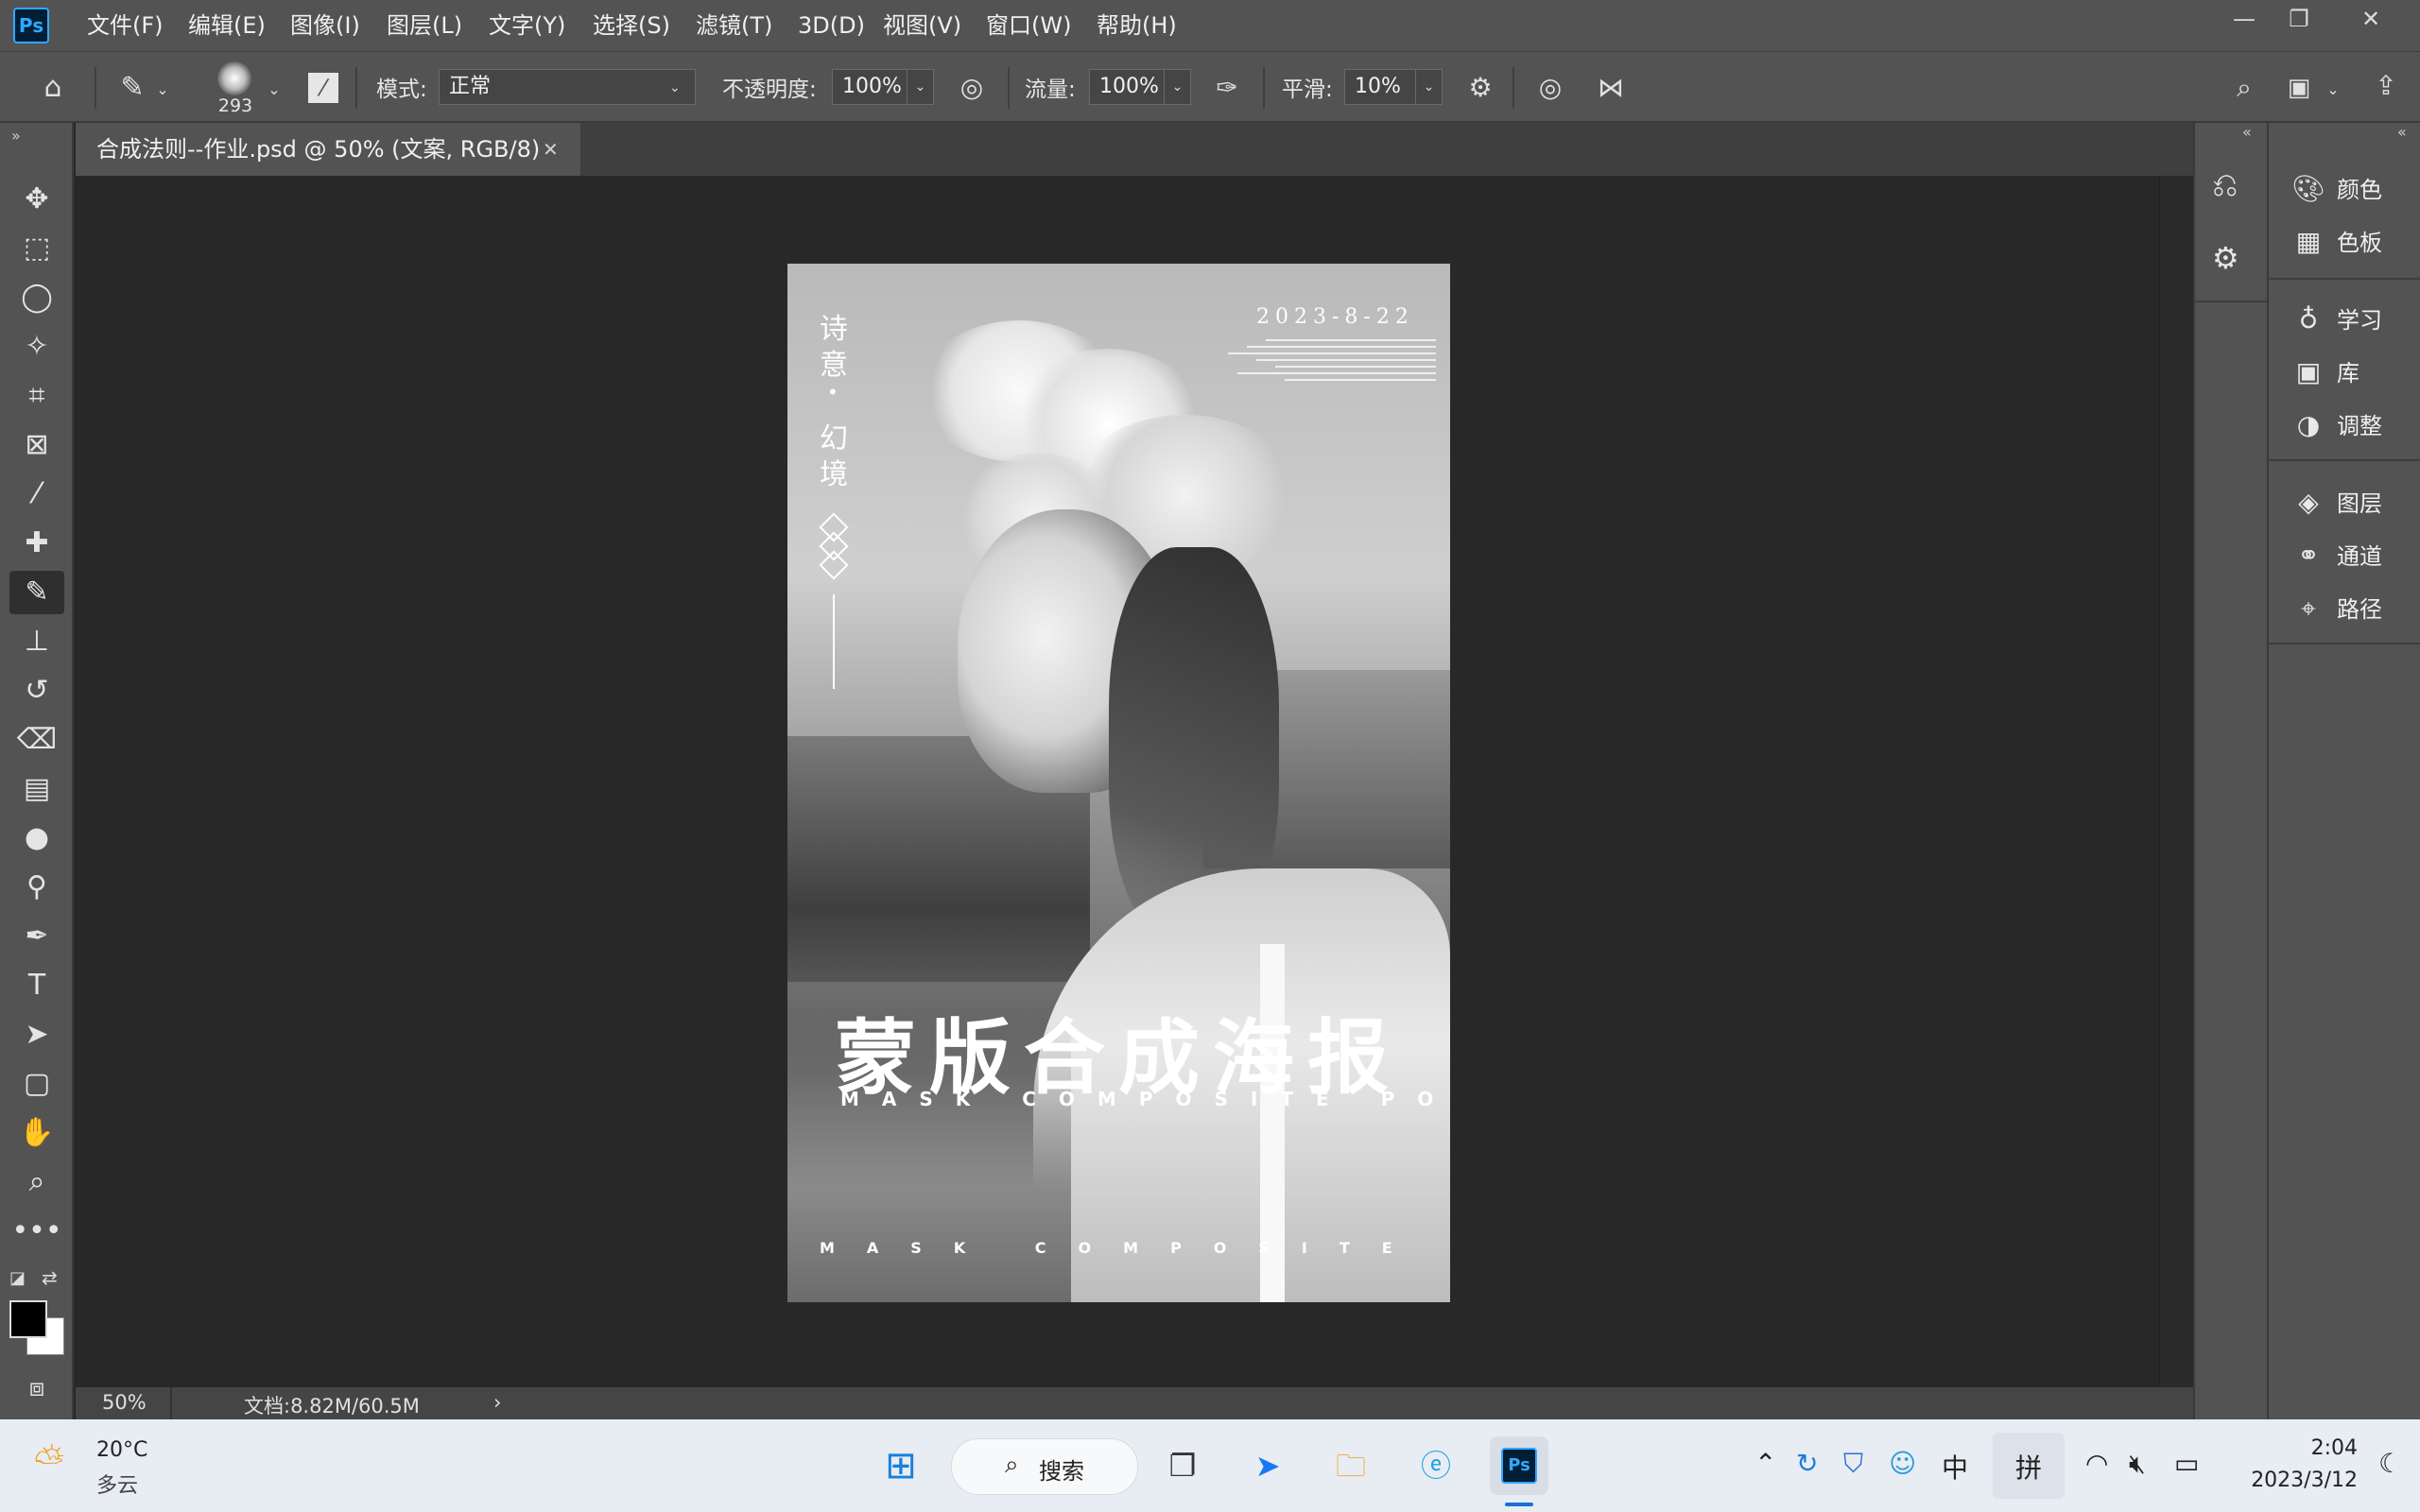 The width and height of the screenshot is (2420, 1512). What do you see at coordinates (36, 936) in the screenshot?
I see `pen-tool-icon: ✒` at bounding box center [36, 936].